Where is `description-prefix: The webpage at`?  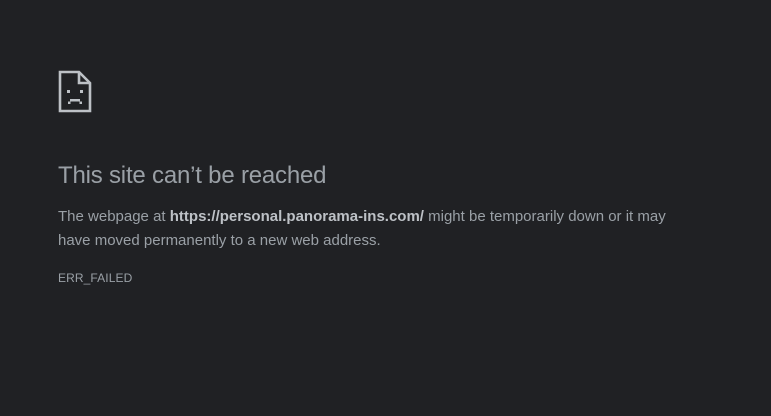
description-prefix: The webpage at is located at coordinates (114, 216).